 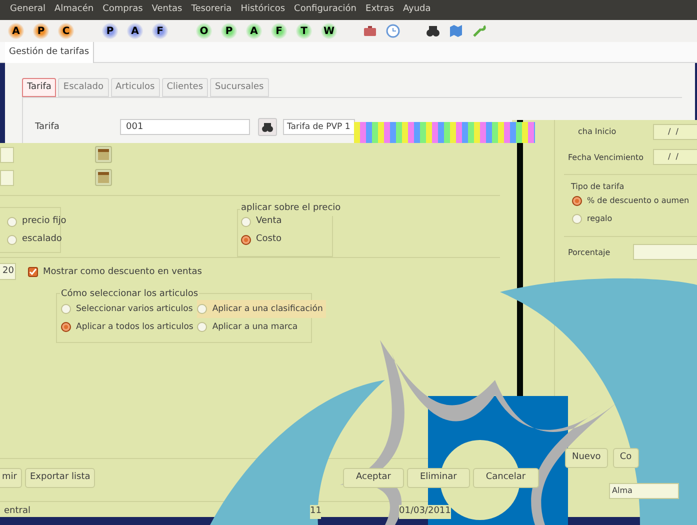 What do you see at coordinates (589, 253) in the screenshot?
I see `field-label: Porcentaje` at bounding box center [589, 253].